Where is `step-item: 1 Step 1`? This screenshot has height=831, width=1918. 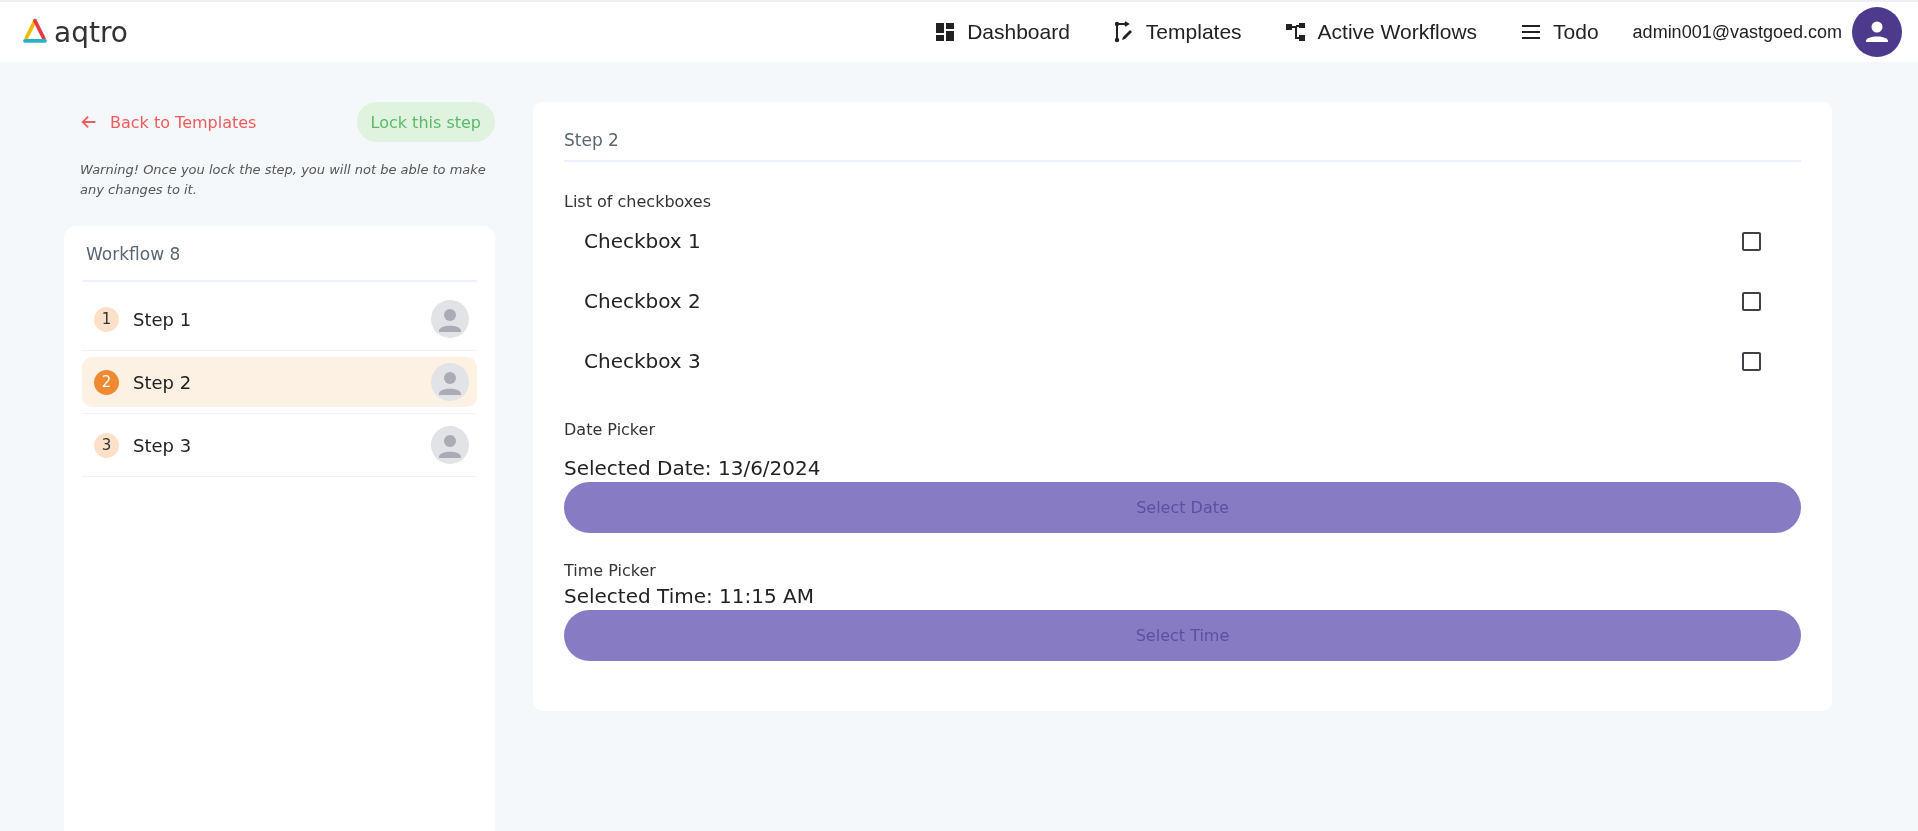
step-item: 1 Step 1 is located at coordinates (279, 319).